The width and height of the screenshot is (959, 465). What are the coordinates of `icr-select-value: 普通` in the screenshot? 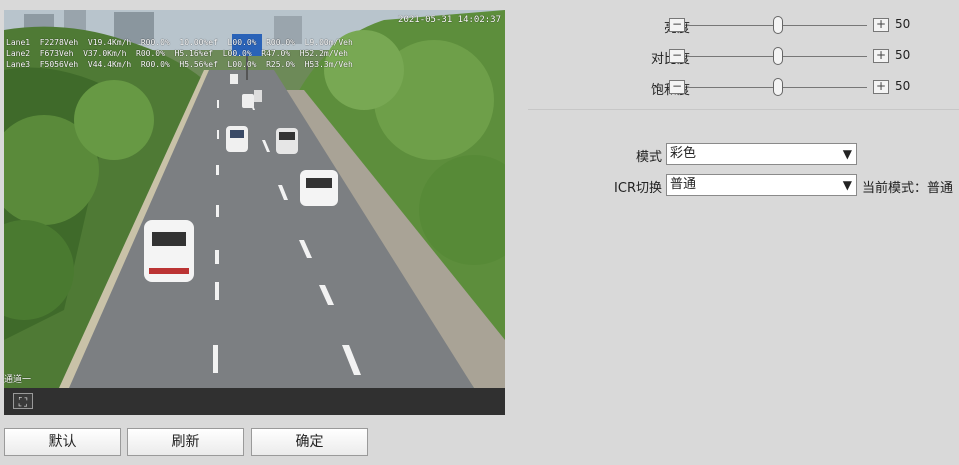 It's located at (683, 184).